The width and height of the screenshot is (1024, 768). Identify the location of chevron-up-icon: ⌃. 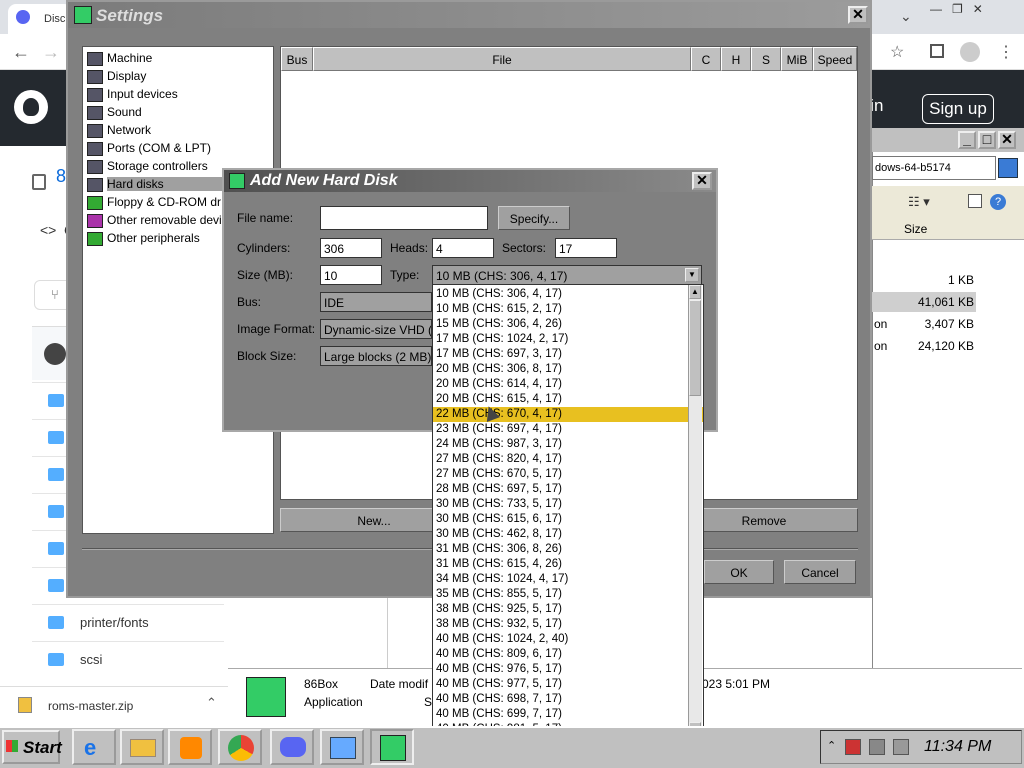
(211, 703).